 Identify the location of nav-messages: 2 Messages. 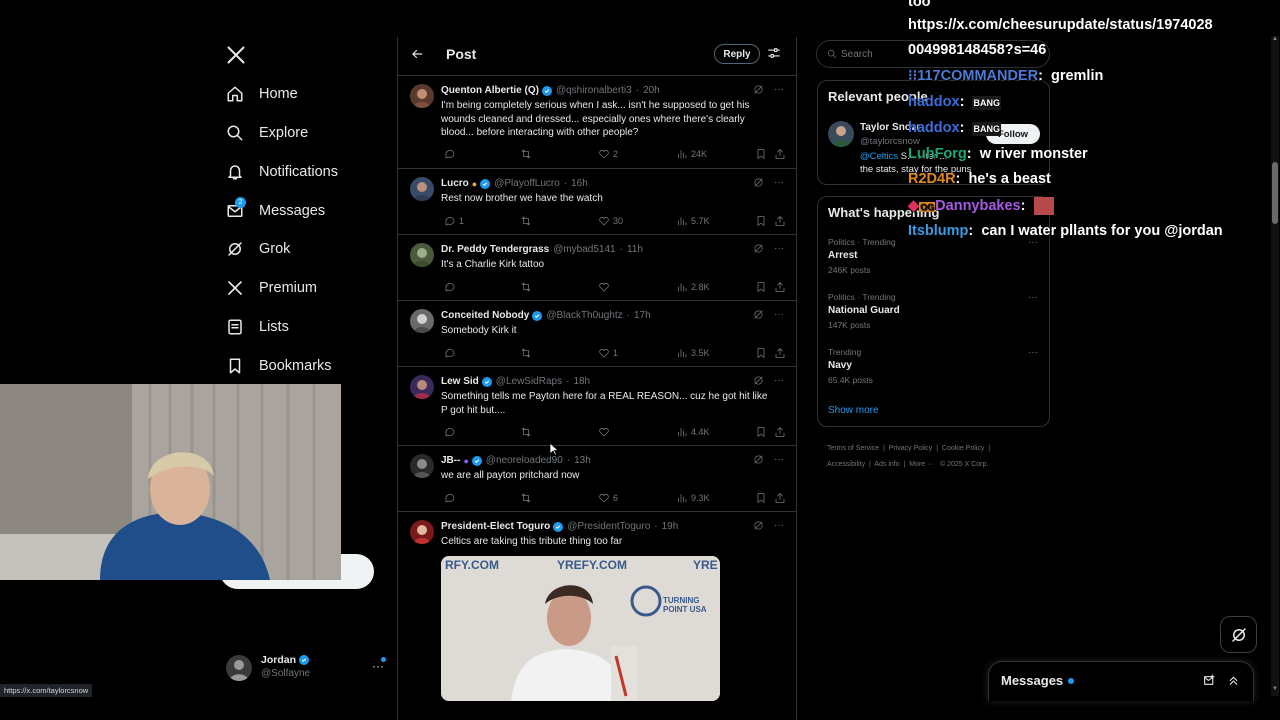
(275, 210).